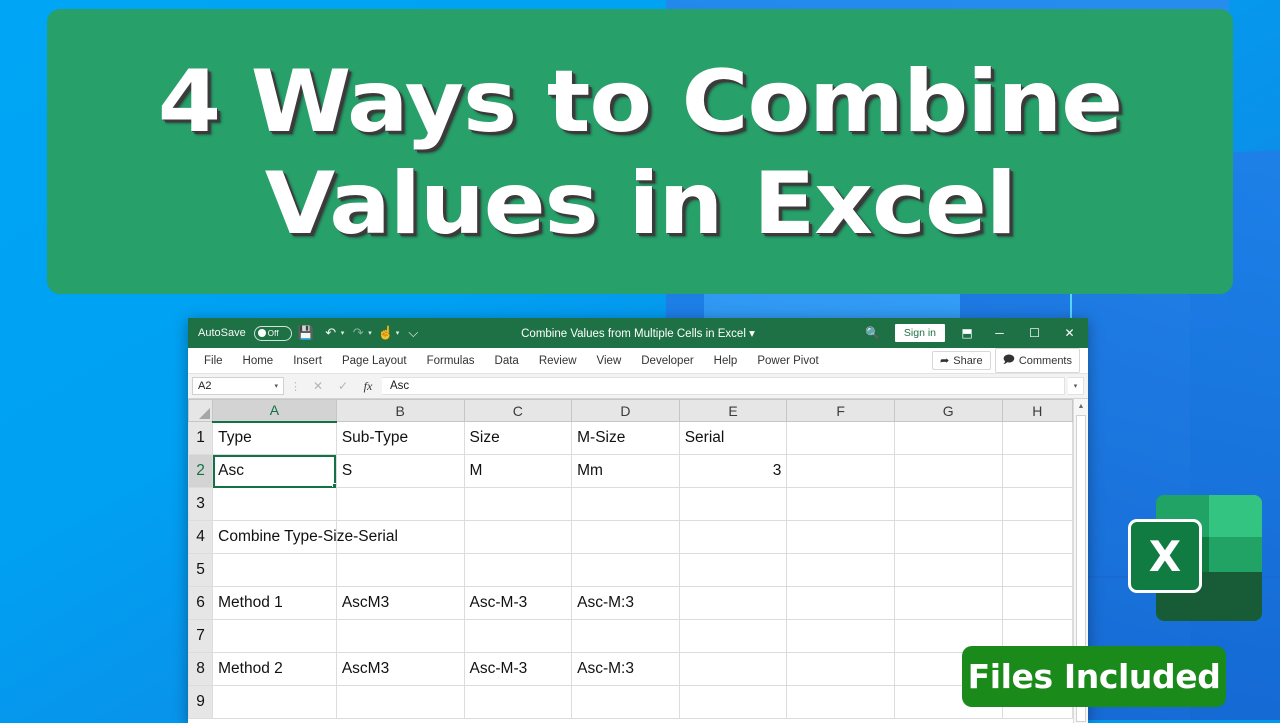  I want to click on cell-d3, so click(625, 504).